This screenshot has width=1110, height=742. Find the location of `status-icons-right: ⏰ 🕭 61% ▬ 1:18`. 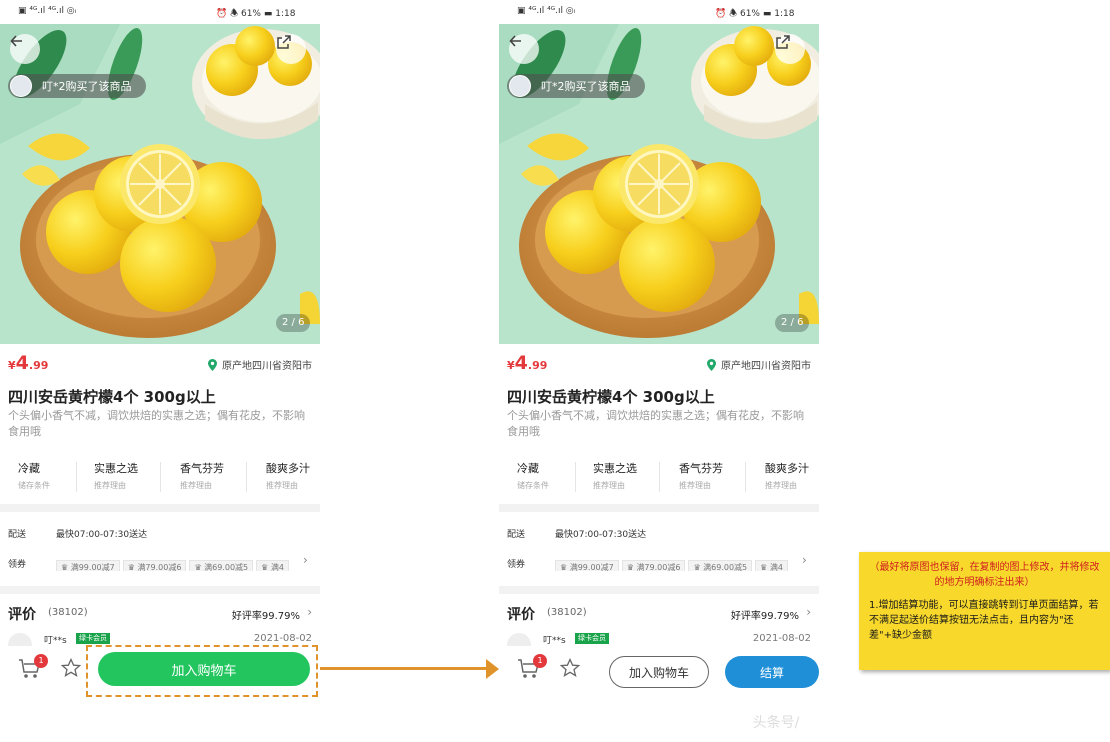

status-icons-right: ⏰ 🕭 61% ▬ 1:18 is located at coordinates (755, 14).